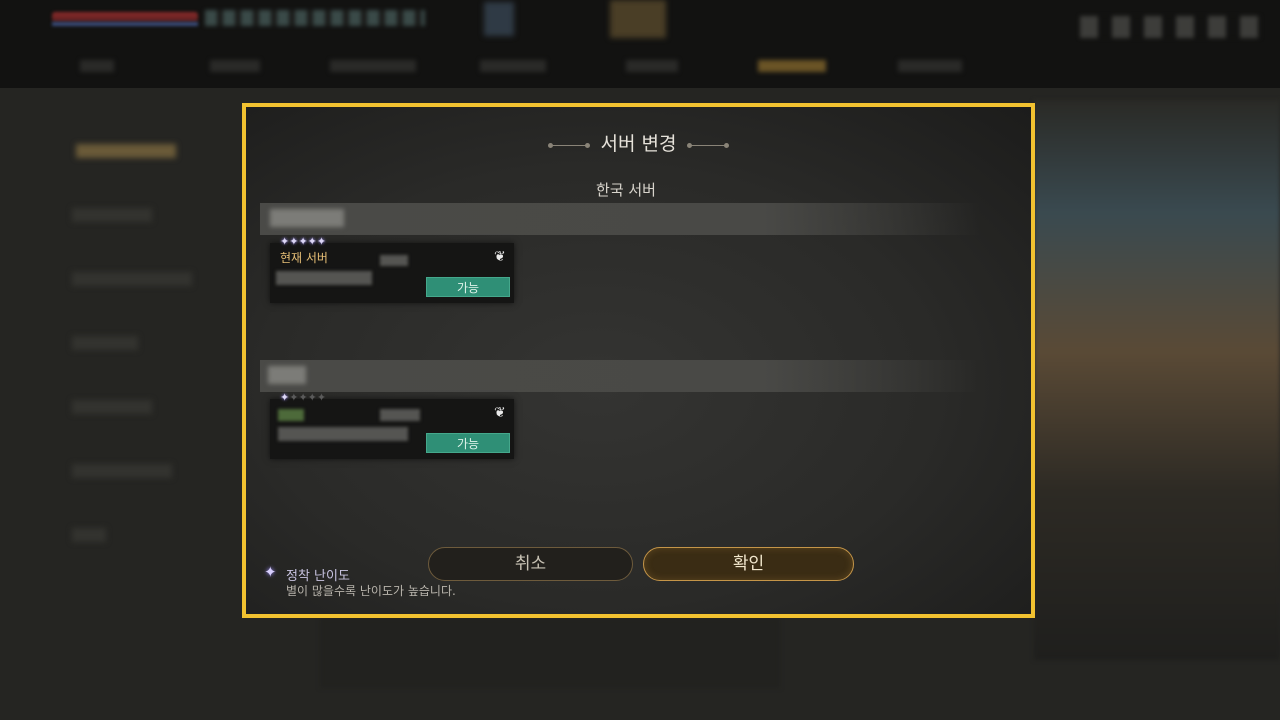  I want to click on character-icon, so click(638, 19).